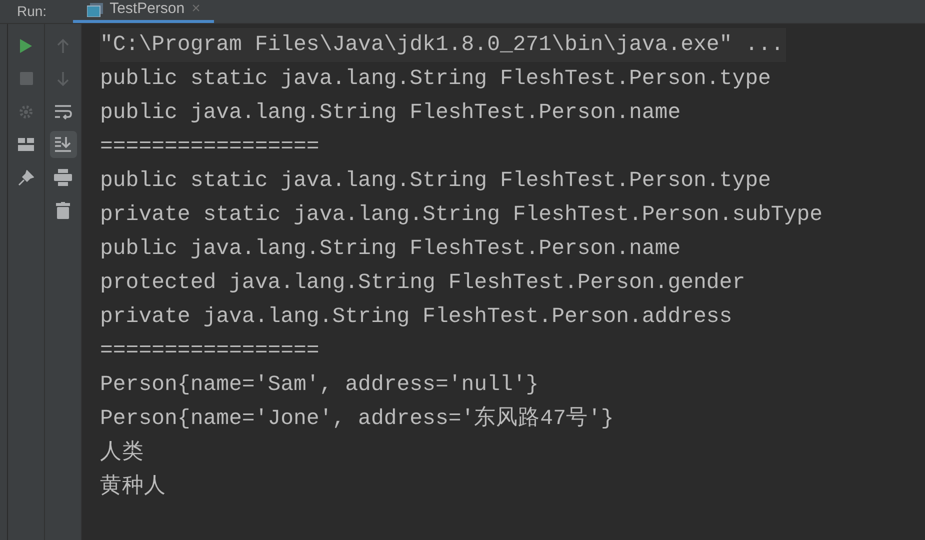 This screenshot has width=925, height=540. I want to click on console-window-icon, so click(94, 9).